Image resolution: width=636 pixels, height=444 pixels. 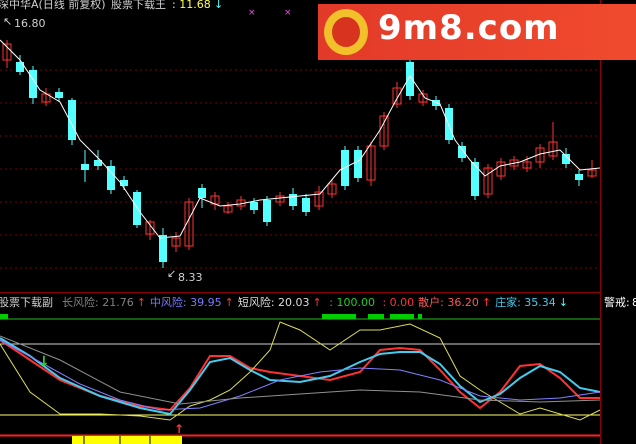 I want to click on top-indicator-name: 股票下载王, so click(x=138, y=5).